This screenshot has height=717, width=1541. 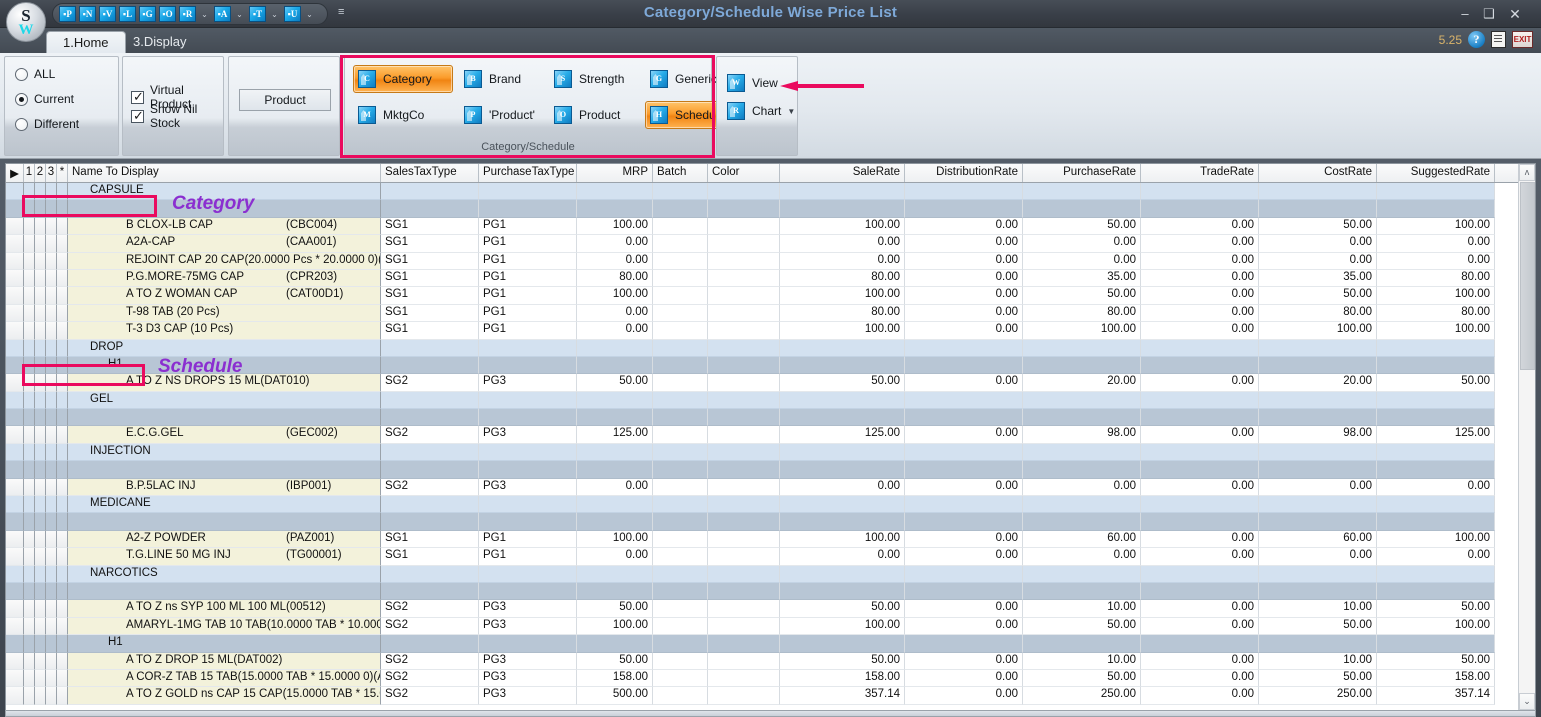 I want to click on exit-button: EXIT, so click(x=1522, y=39).